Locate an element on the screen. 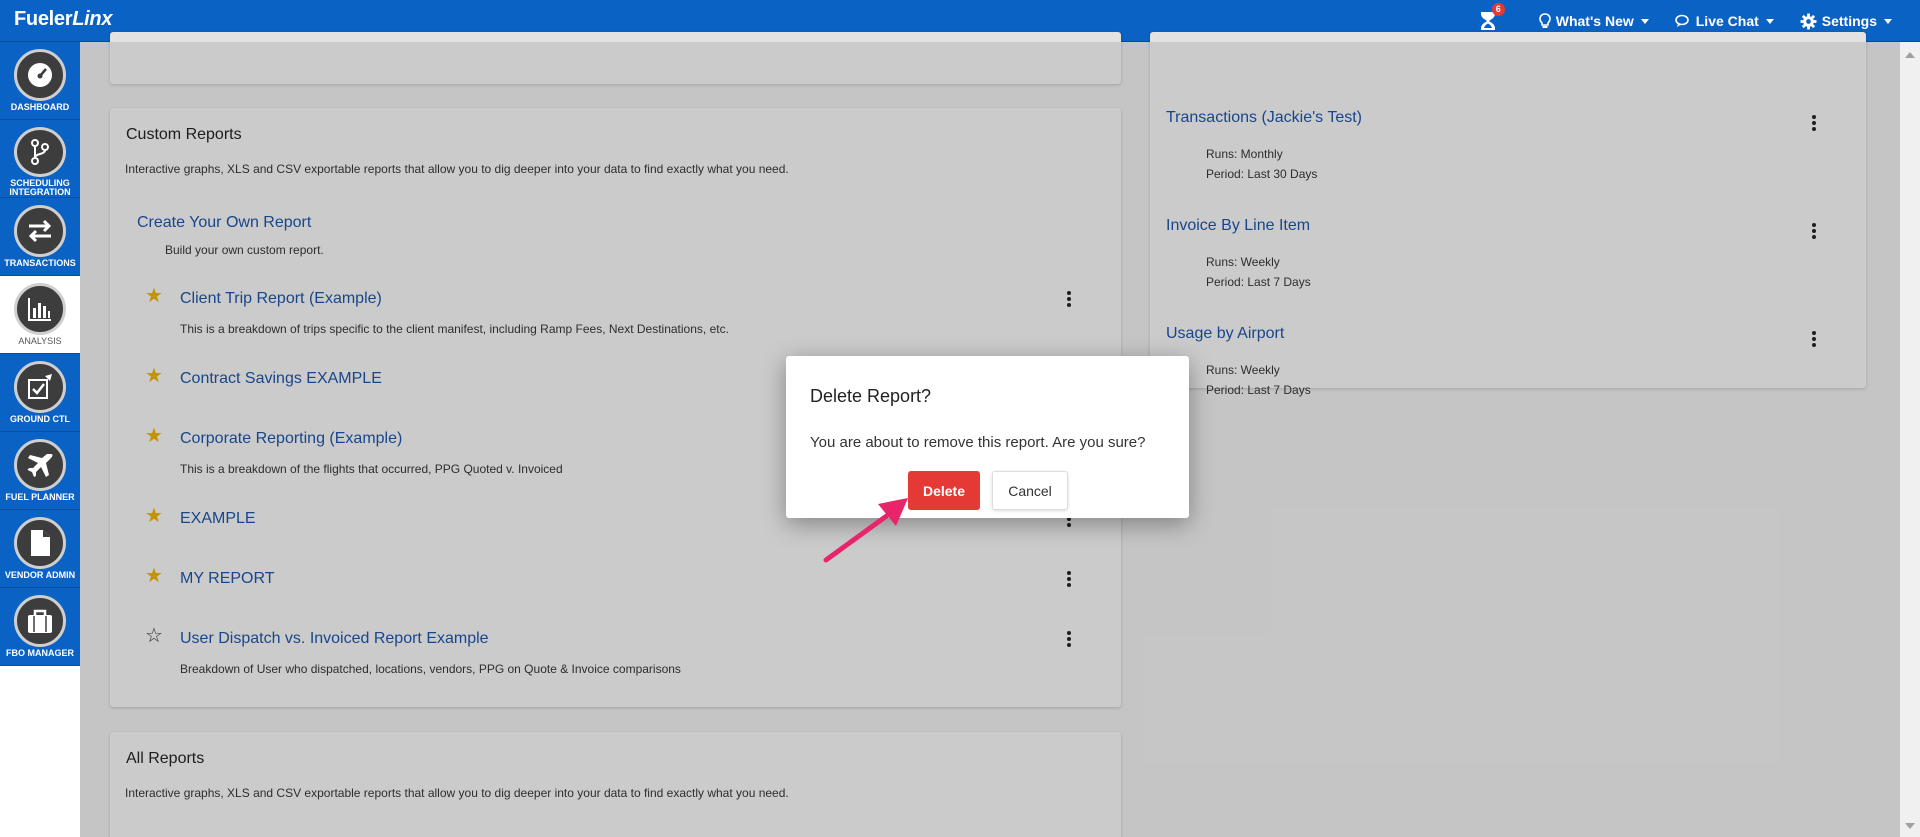  delete-button: Delete is located at coordinates (944, 490).